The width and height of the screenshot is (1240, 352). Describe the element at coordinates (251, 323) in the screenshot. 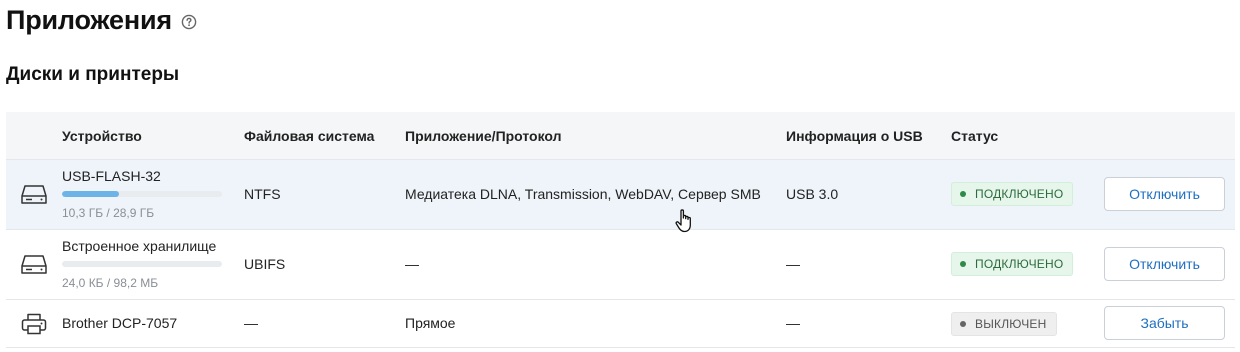

I see `filesystem-cell: —` at that location.